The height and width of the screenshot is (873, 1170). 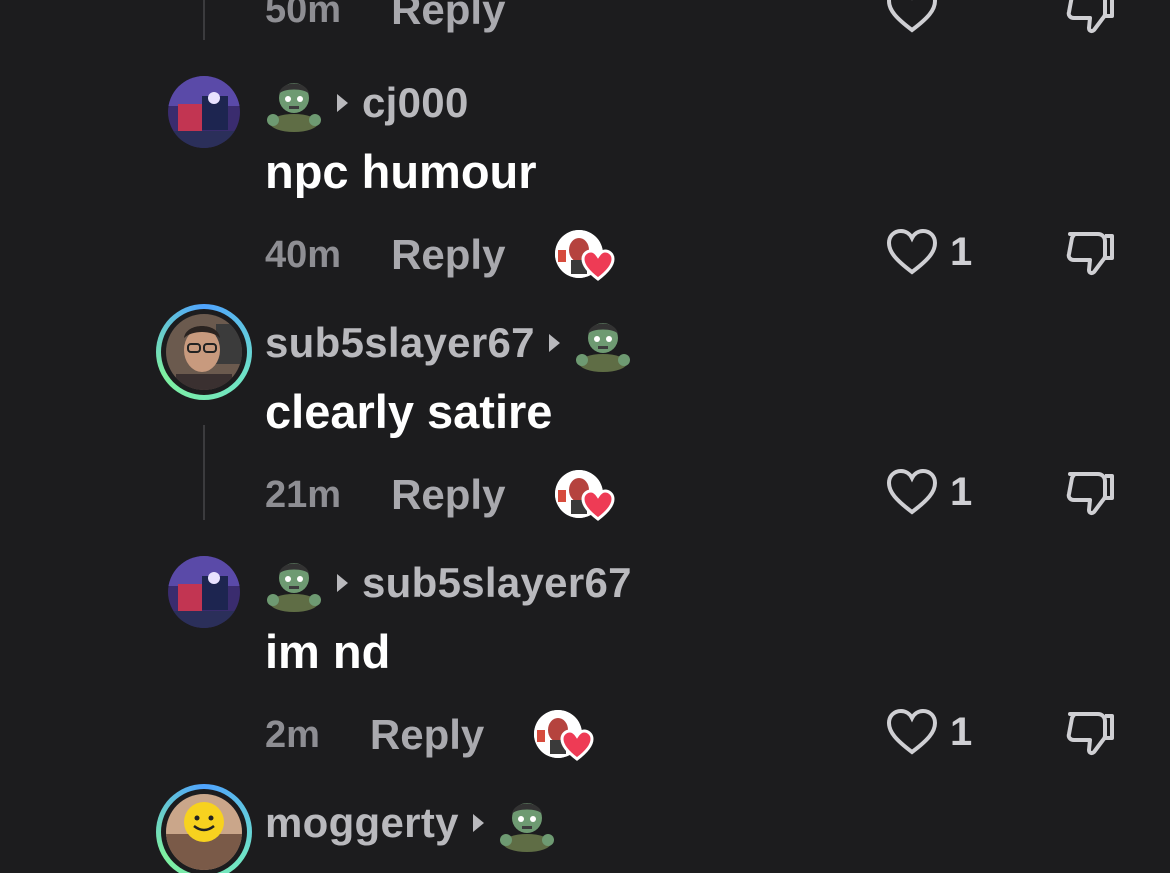 I want to click on comment-time: 21m, so click(x=303, y=494).